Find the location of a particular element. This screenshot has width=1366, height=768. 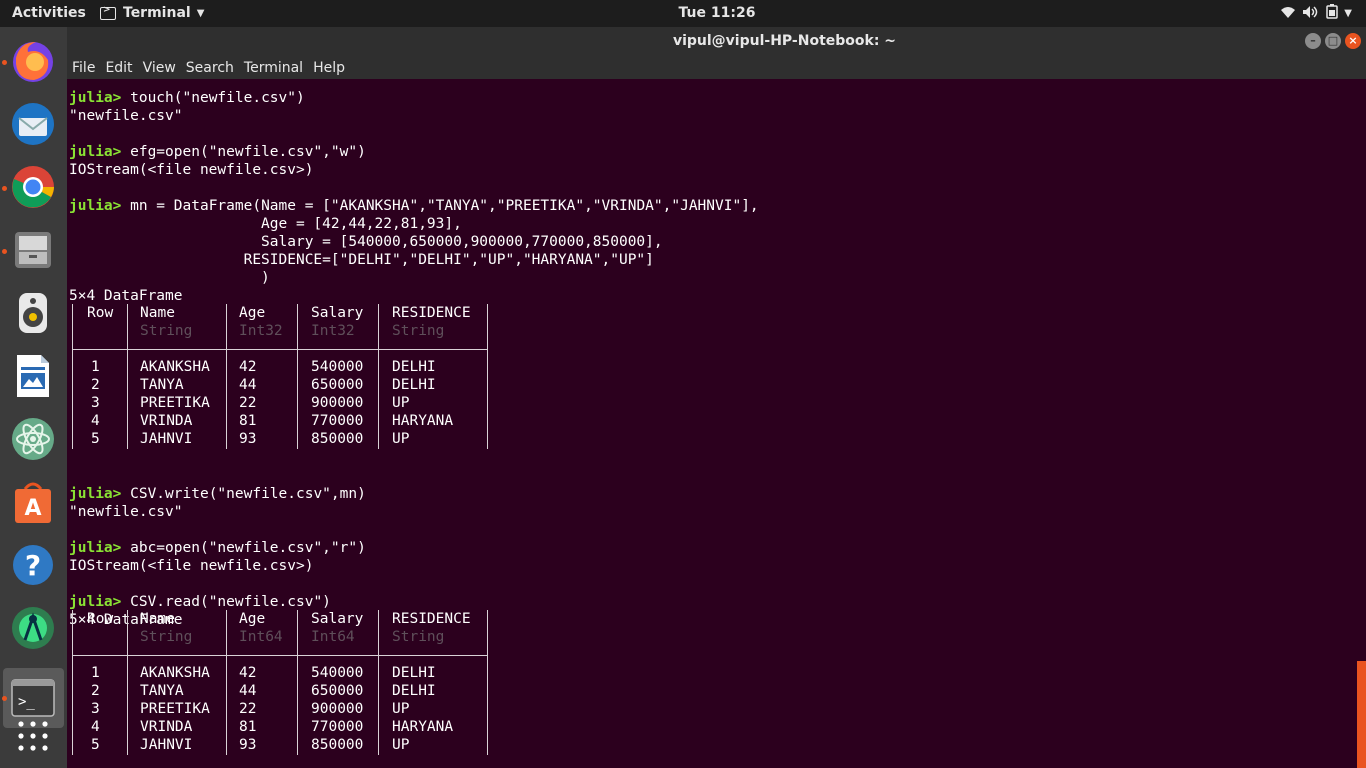

software-center-icon: A is located at coordinates (33, 502).